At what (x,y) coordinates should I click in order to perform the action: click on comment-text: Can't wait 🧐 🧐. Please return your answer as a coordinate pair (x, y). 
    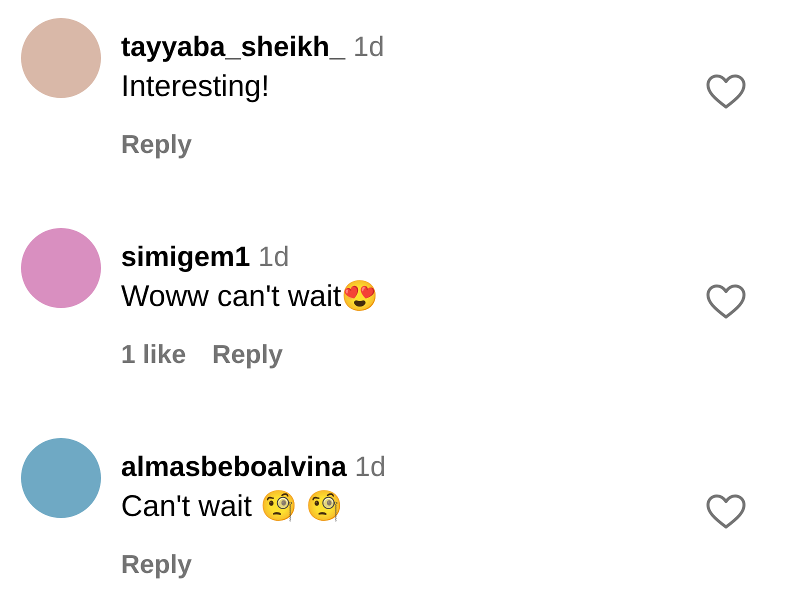
    Looking at the image, I should click on (231, 507).